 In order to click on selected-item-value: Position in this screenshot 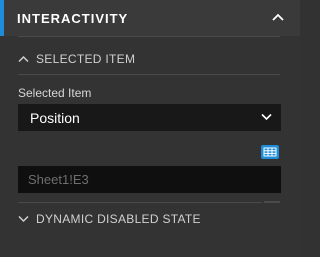, I will do `click(55, 117)`.